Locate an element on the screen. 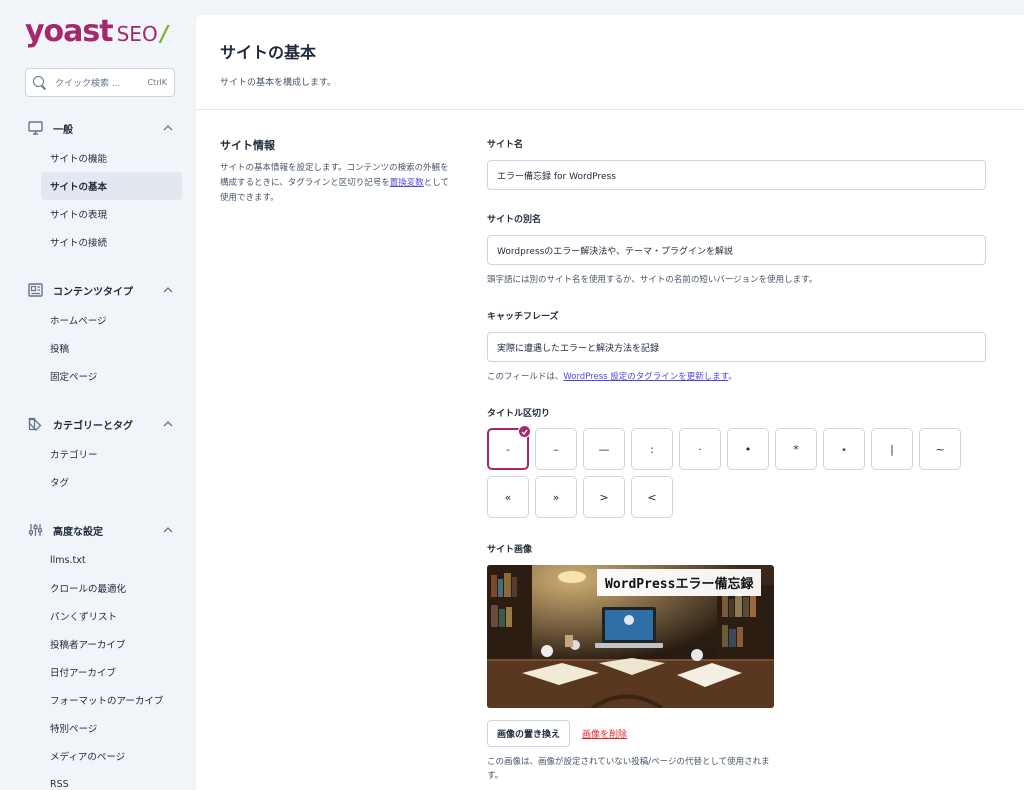  yoast-logo: yoast SEO / is located at coordinates (97, 31).